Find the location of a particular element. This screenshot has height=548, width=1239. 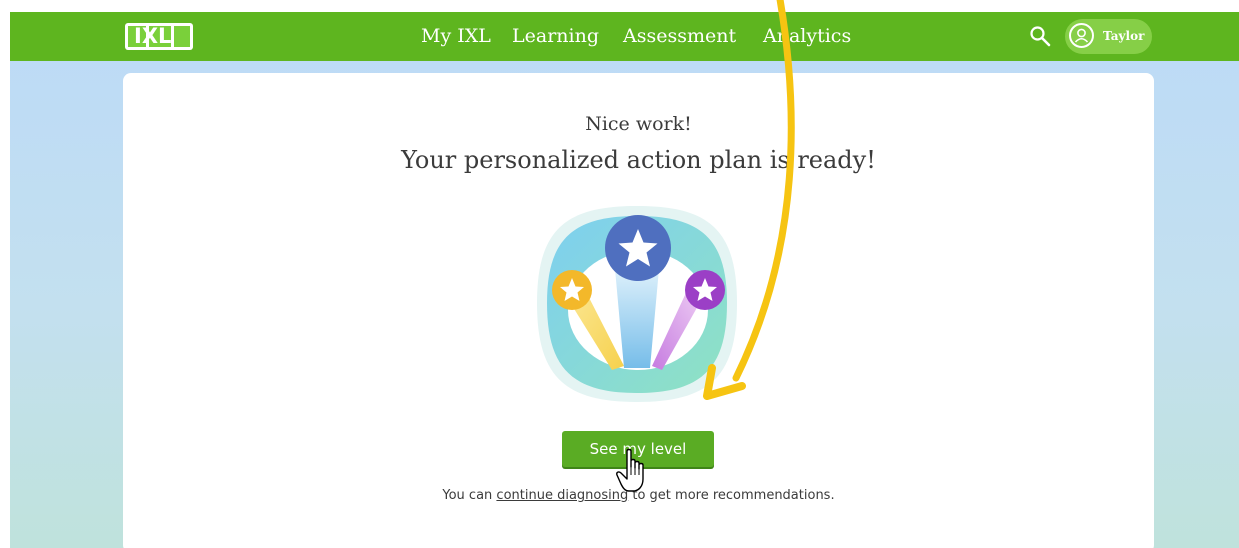

hand-cursor-icon is located at coordinates (630, 470).